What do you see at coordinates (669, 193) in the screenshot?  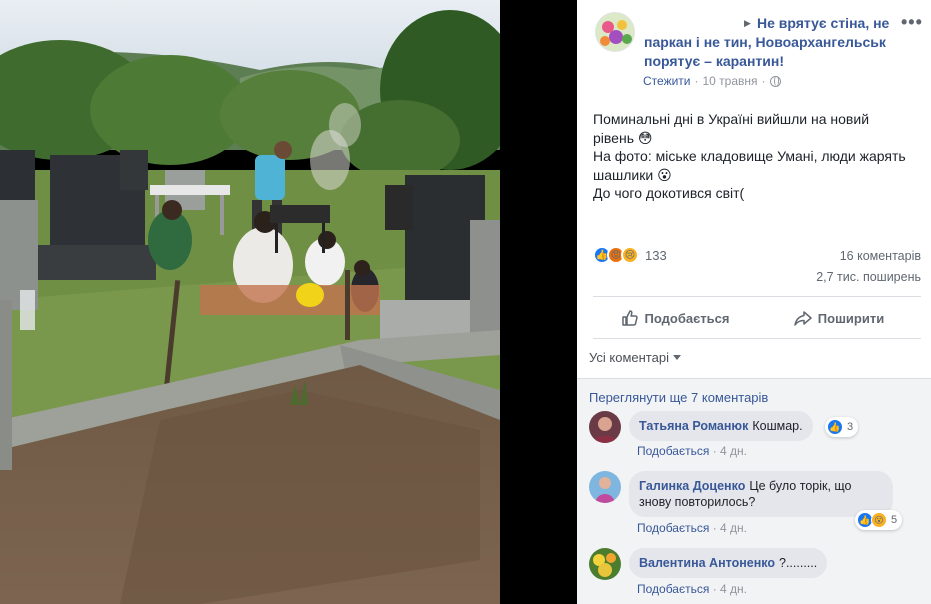 I see `post-text-line: До чого докотився світ(` at bounding box center [669, 193].